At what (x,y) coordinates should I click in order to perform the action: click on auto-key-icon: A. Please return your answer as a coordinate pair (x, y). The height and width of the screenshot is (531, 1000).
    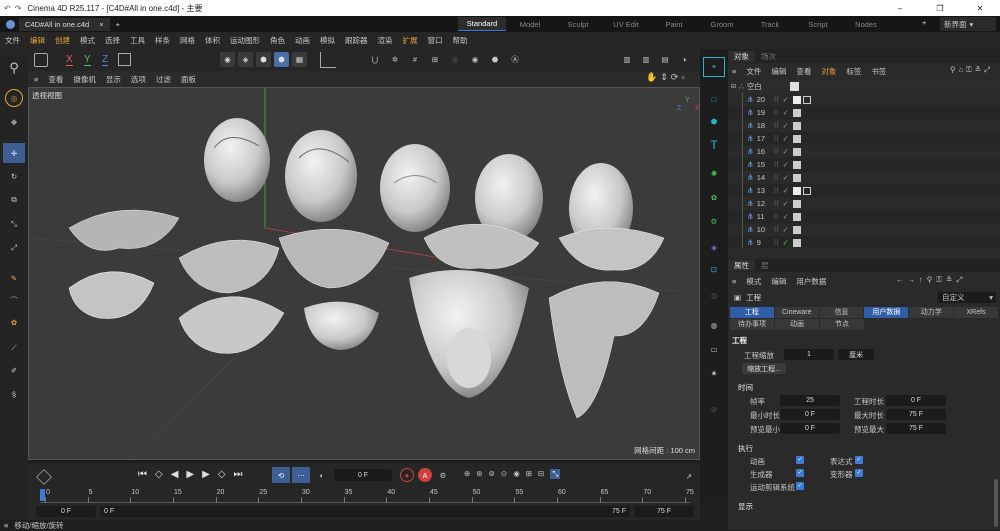
    Looking at the image, I should click on (425, 475).